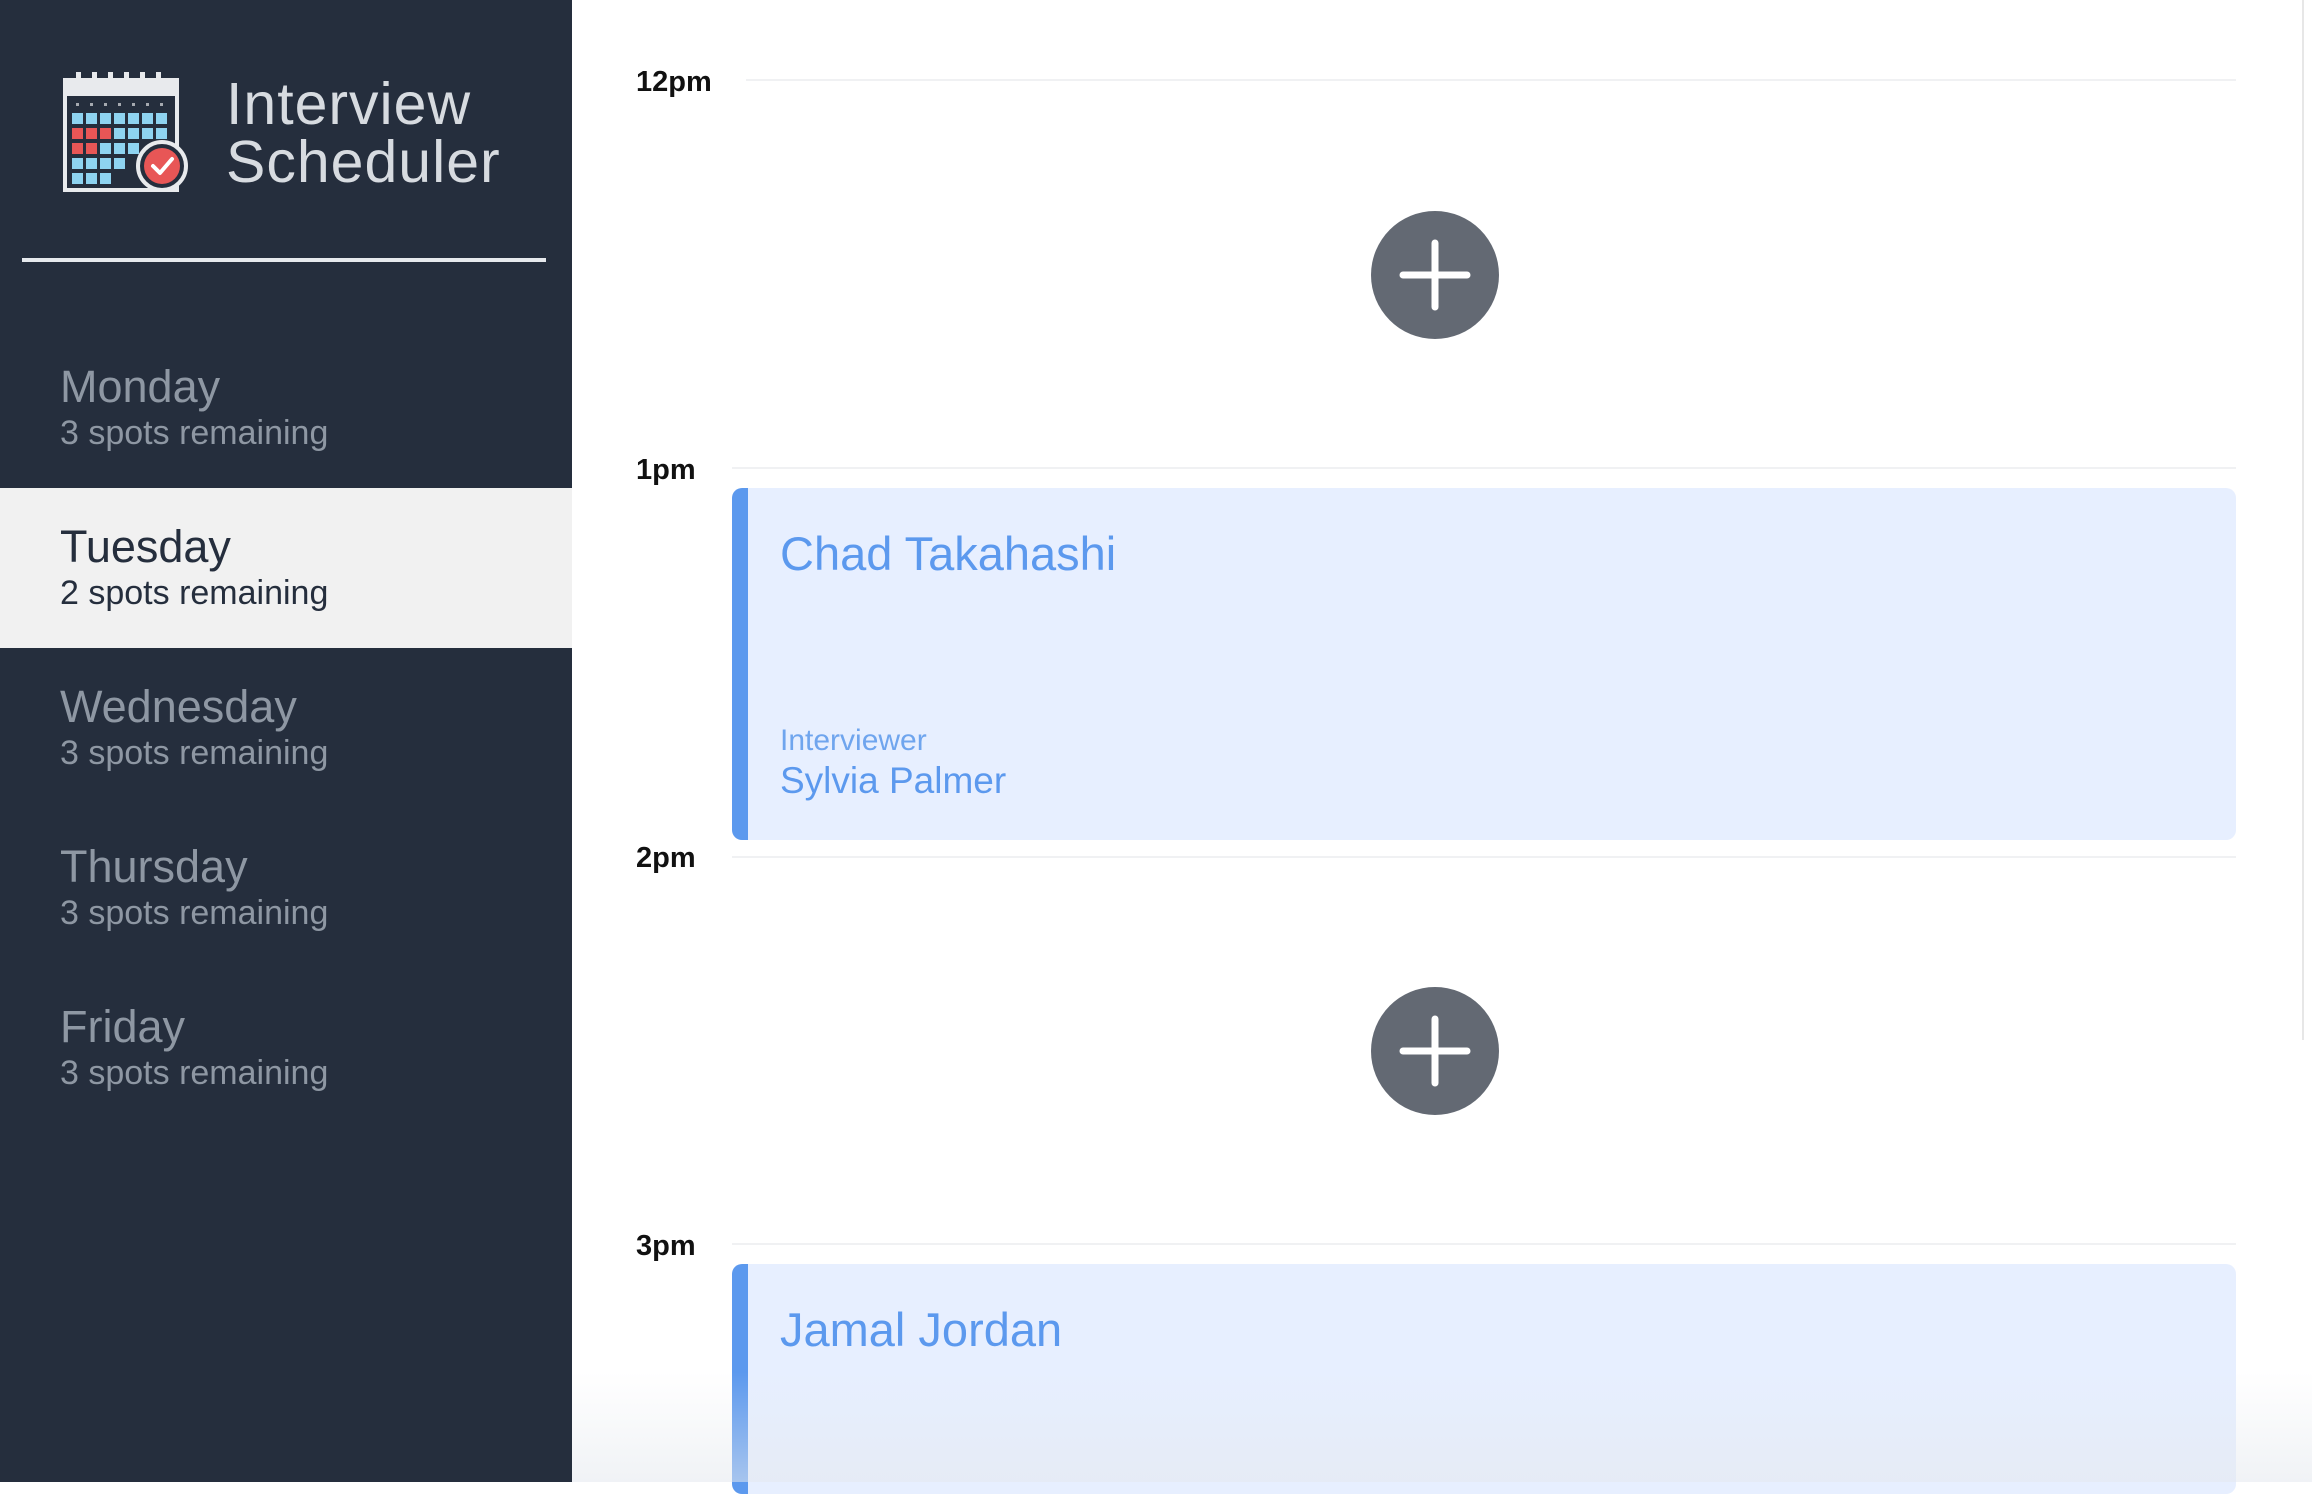 The image size is (2312, 1494). Describe the element at coordinates (921, 1329) in the screenshot. I see `student-name: Jamal Jordan` at that location.